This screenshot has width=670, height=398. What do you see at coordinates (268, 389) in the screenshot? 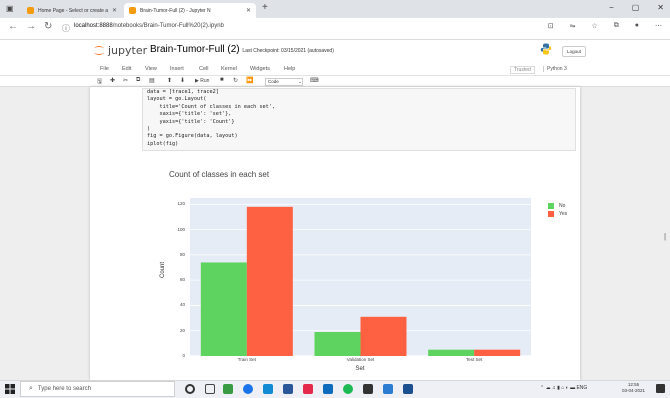
I see `edge-icon` at bounding box center [268, 389].